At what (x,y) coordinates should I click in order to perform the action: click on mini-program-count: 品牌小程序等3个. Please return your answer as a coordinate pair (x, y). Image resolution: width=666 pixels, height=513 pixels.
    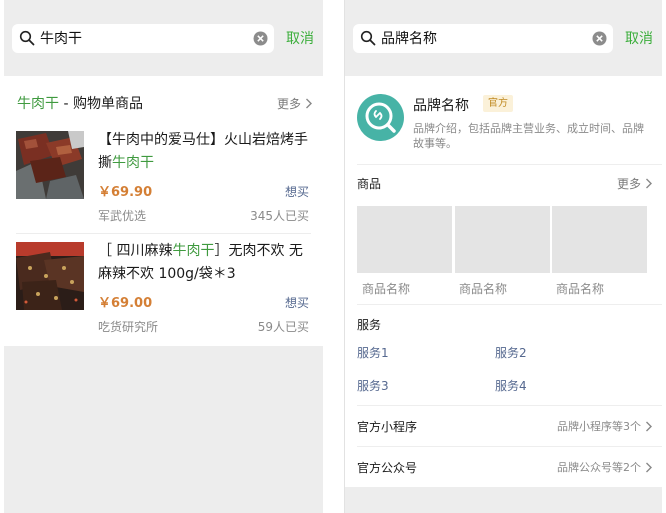
    Looking at the image, I should click on (599, 426).